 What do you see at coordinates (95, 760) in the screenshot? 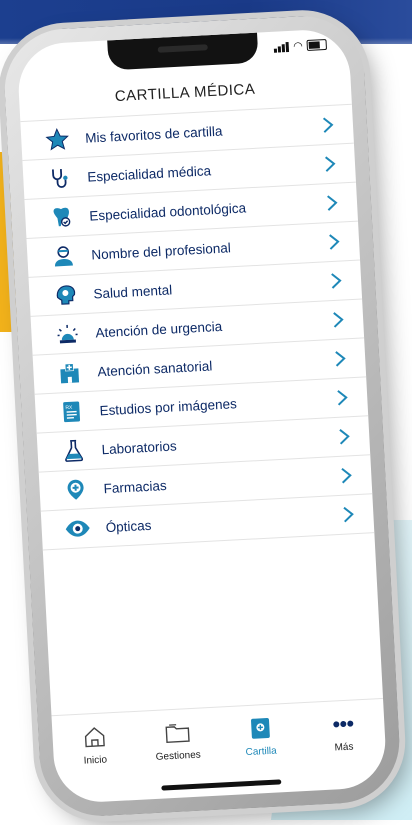
I see `tab-label: Inicio` at bounding box center [95, 760].